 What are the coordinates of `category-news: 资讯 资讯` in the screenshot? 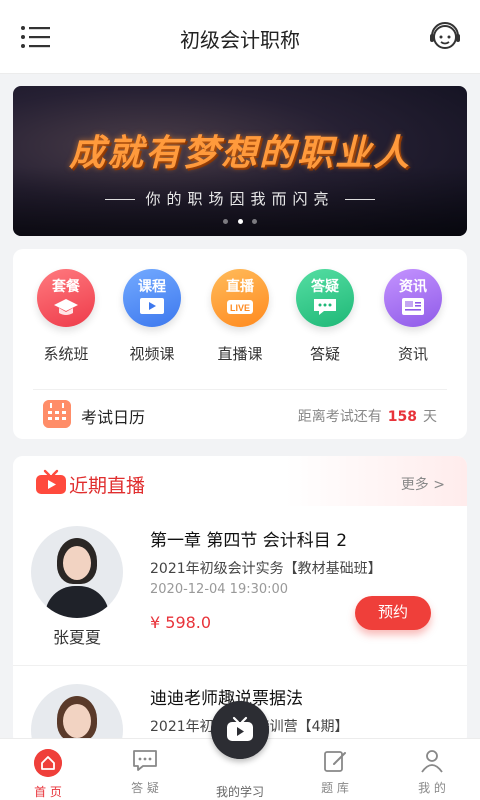 It's located at (413, 316).